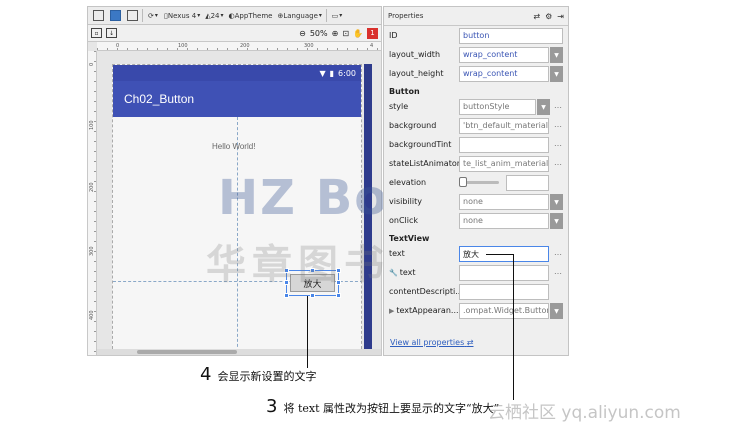 This screenshot has height=436, width=747. I want to click on elevation-field, so click(527, 183).